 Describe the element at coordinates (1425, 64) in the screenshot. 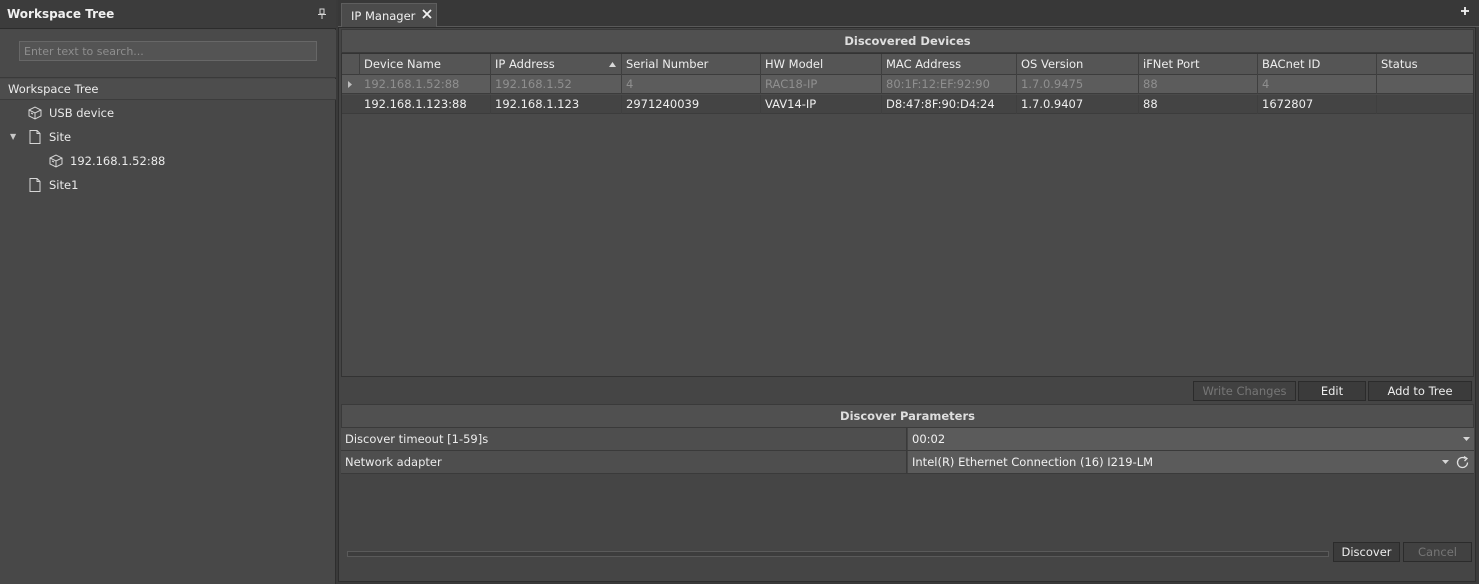

I see `column-status: Status` at that location.